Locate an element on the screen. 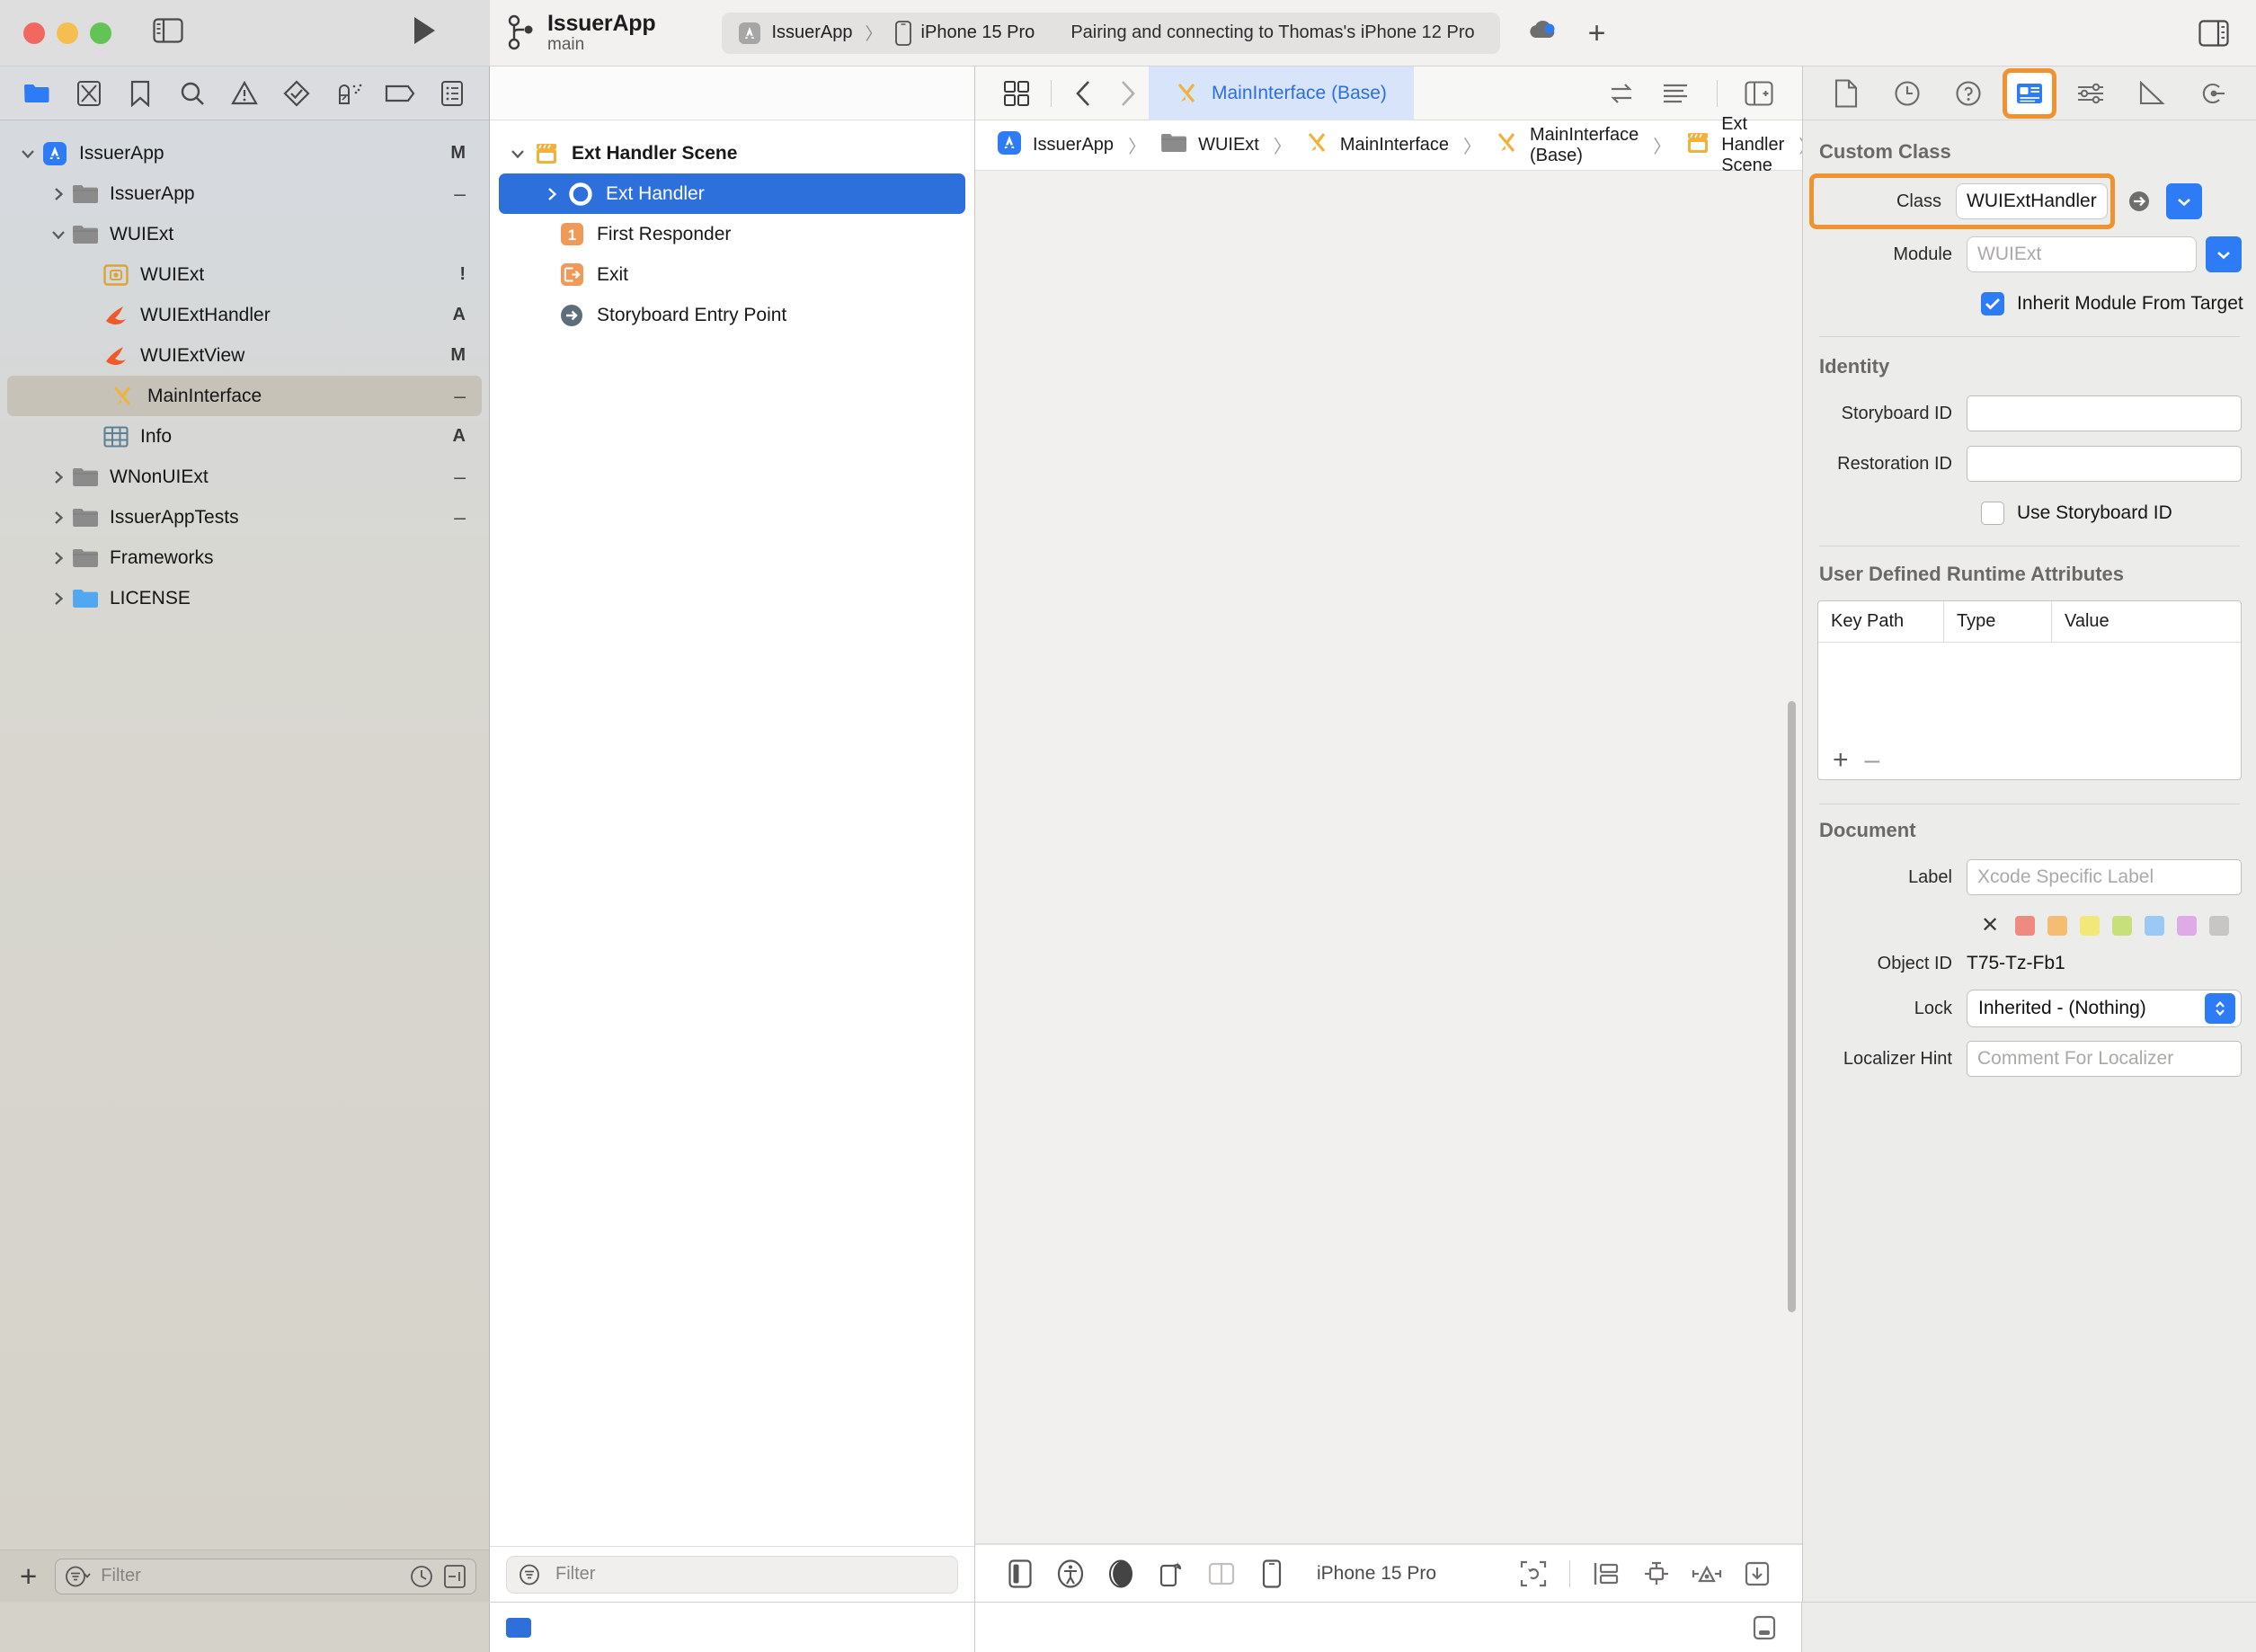 The image size is (2256, 1652). jump-to-class-icon is located at coordinates (2139, 201).